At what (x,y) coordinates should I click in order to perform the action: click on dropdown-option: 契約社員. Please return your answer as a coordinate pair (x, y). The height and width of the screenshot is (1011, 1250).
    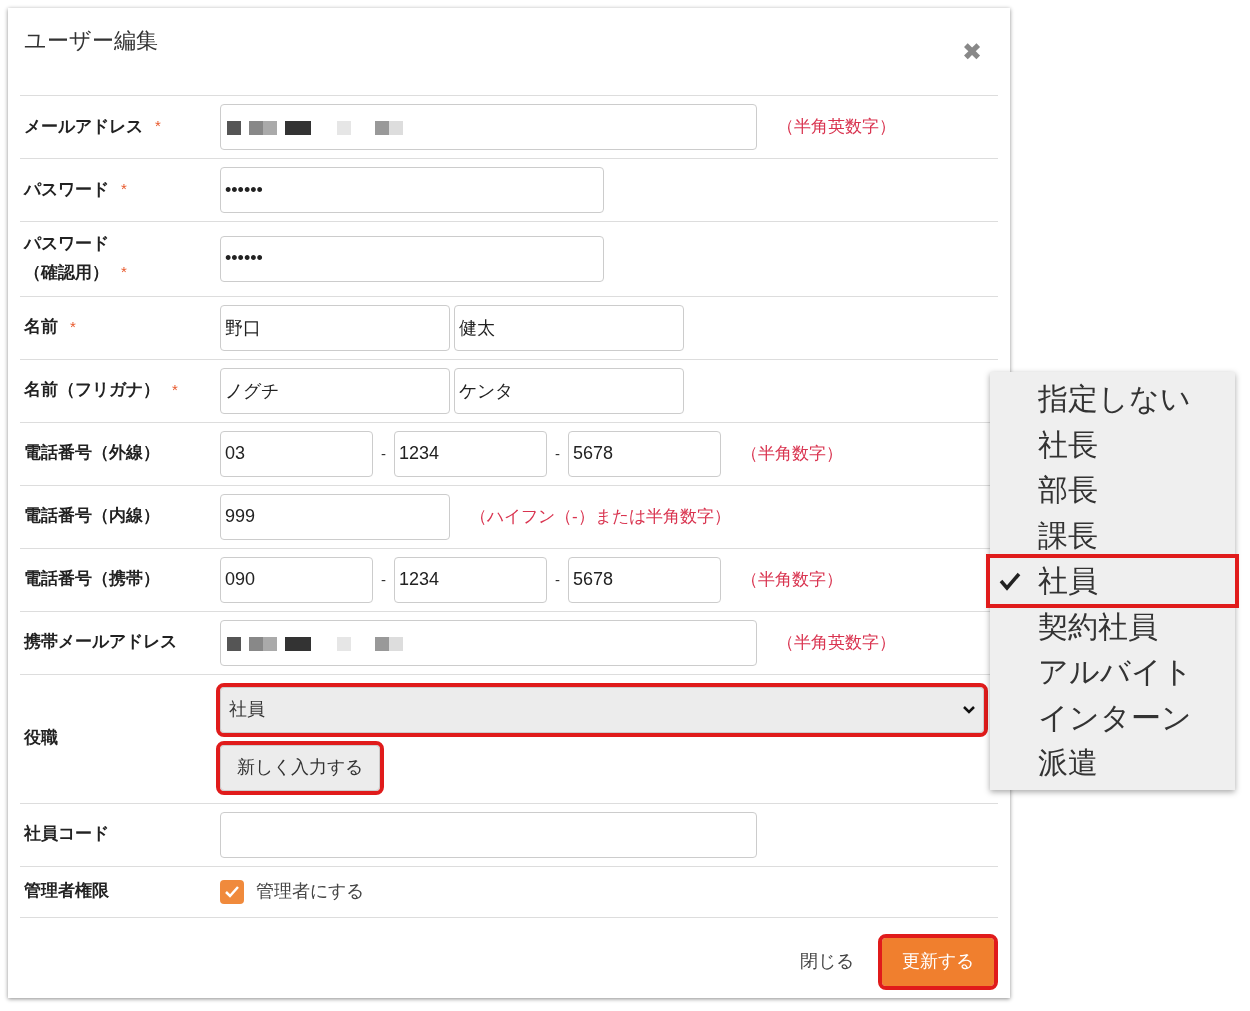
    Looking at the image, I should click on (1112, 626).